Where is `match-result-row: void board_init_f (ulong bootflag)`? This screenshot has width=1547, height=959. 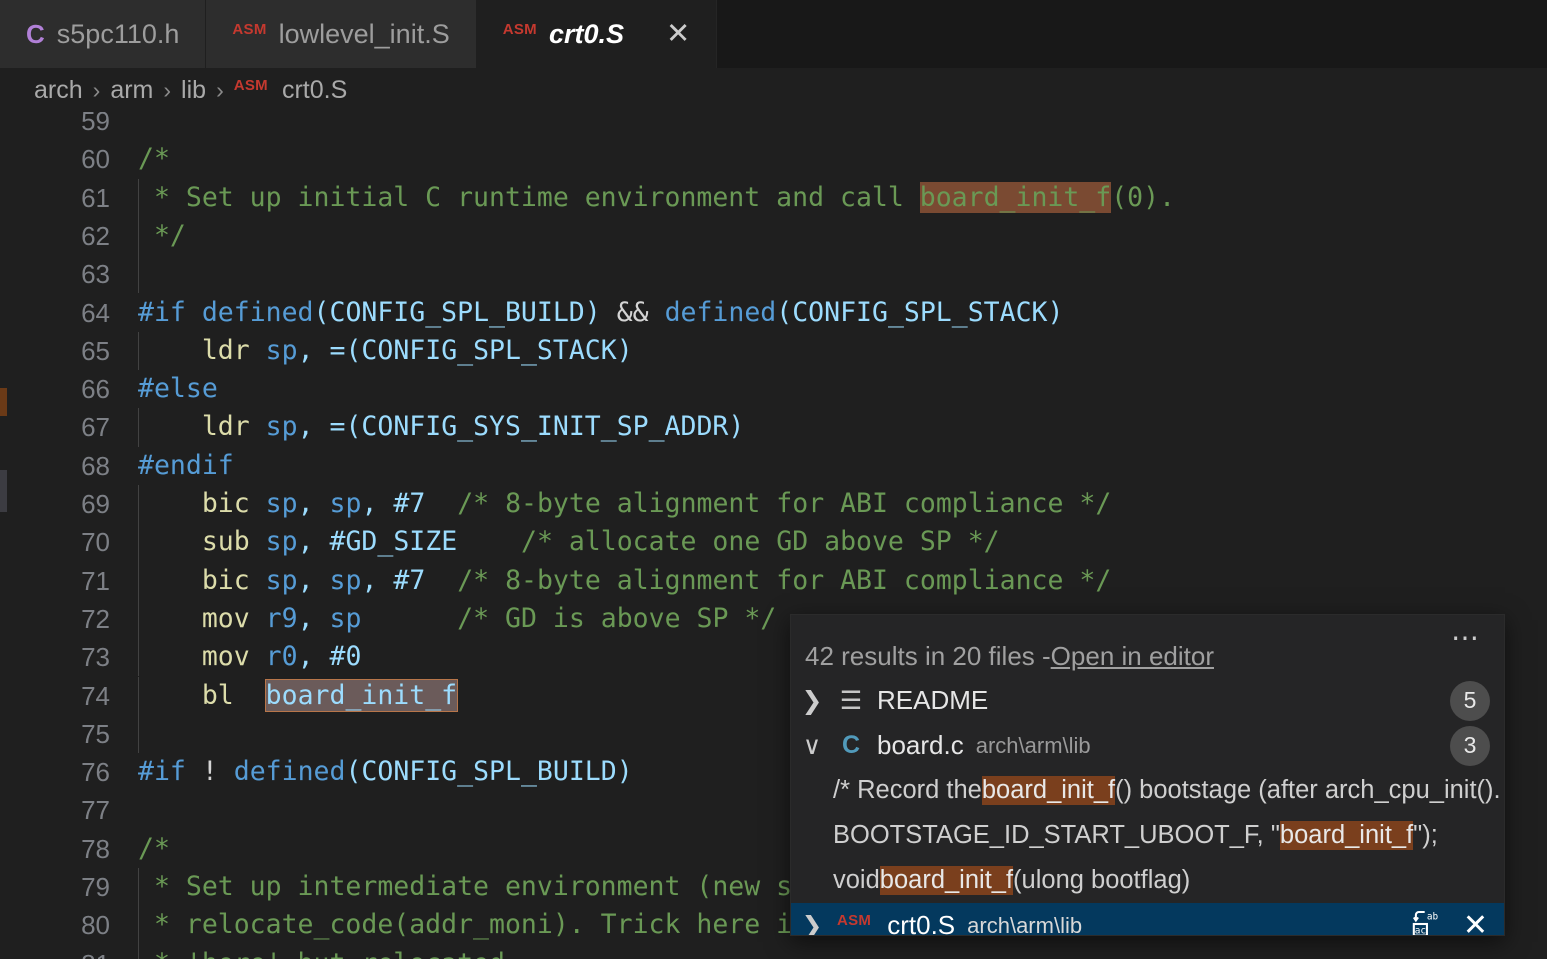
match-result-row: void board_init_f (ulong bootflag) is located at coordinates (1147, 880).